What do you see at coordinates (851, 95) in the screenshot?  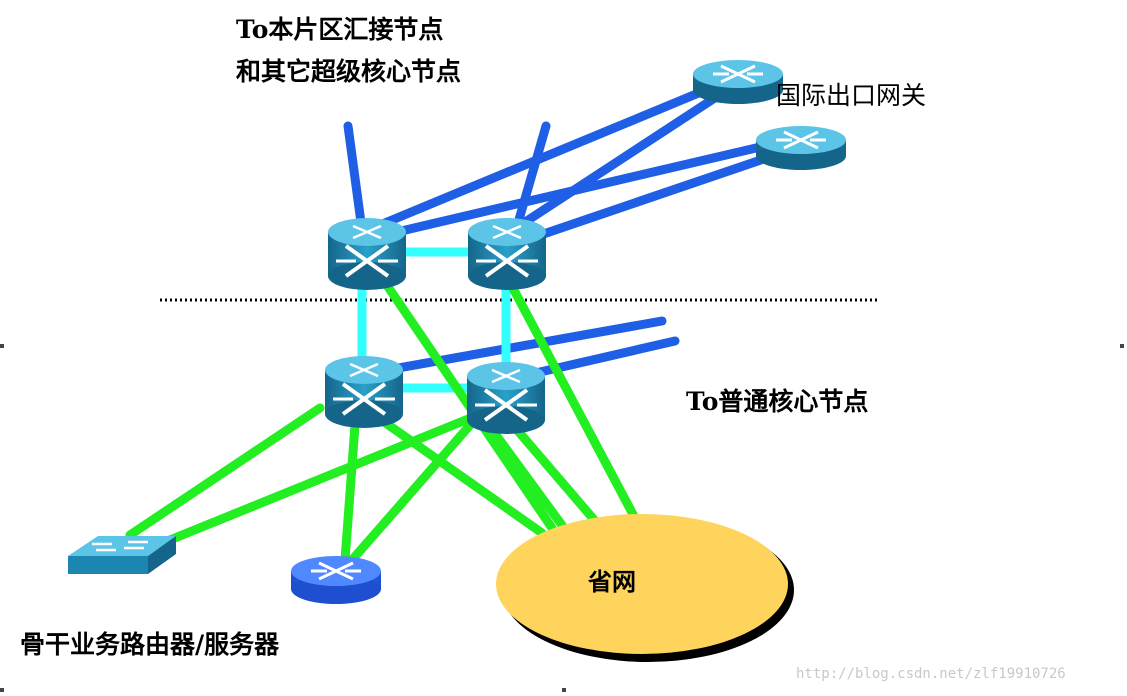 I see `label-gateway: 国际出口网关` at bounding box center [851, 95].